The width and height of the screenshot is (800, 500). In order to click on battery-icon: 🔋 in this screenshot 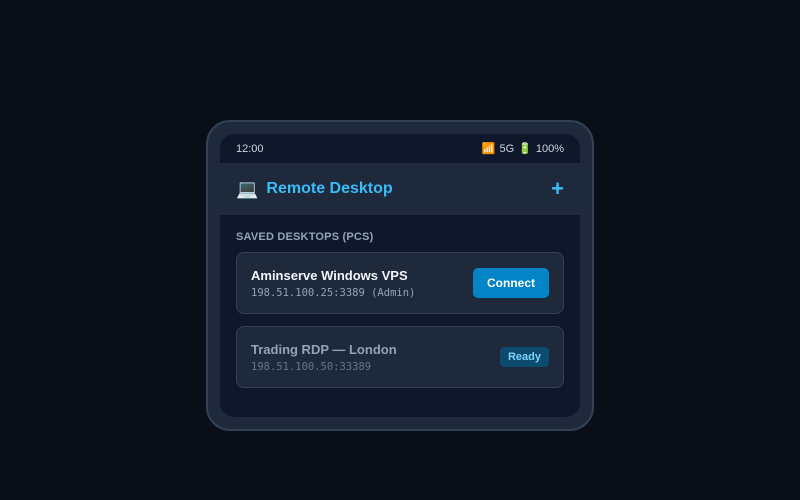, I will do `click(525, 149)`.